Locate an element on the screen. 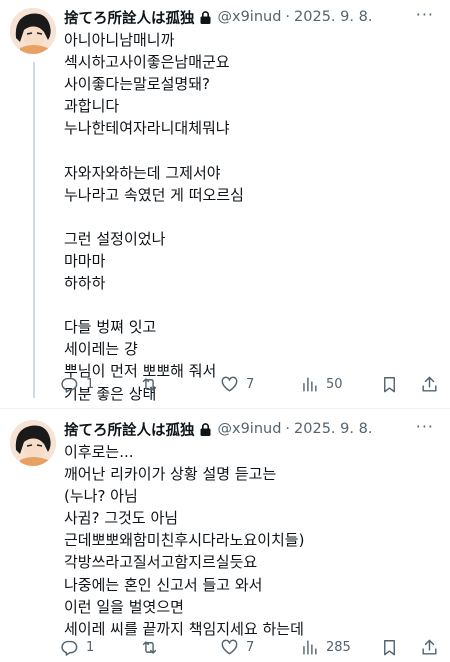 The image size is (450, 662). tweet-text-line: 각방쓰라고질서고함지르실듯요 is located at coordinates (161, 562).